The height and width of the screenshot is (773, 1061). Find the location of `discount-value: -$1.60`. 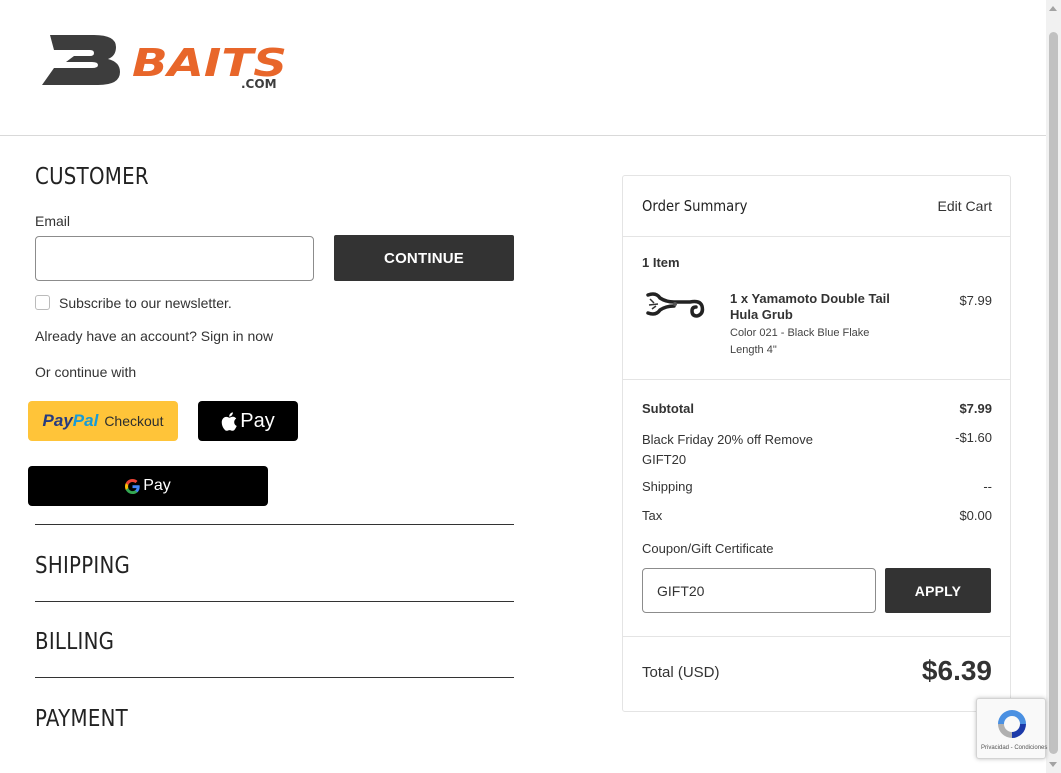

discount-value: -$1.60 is located at coordinates (973, 437).